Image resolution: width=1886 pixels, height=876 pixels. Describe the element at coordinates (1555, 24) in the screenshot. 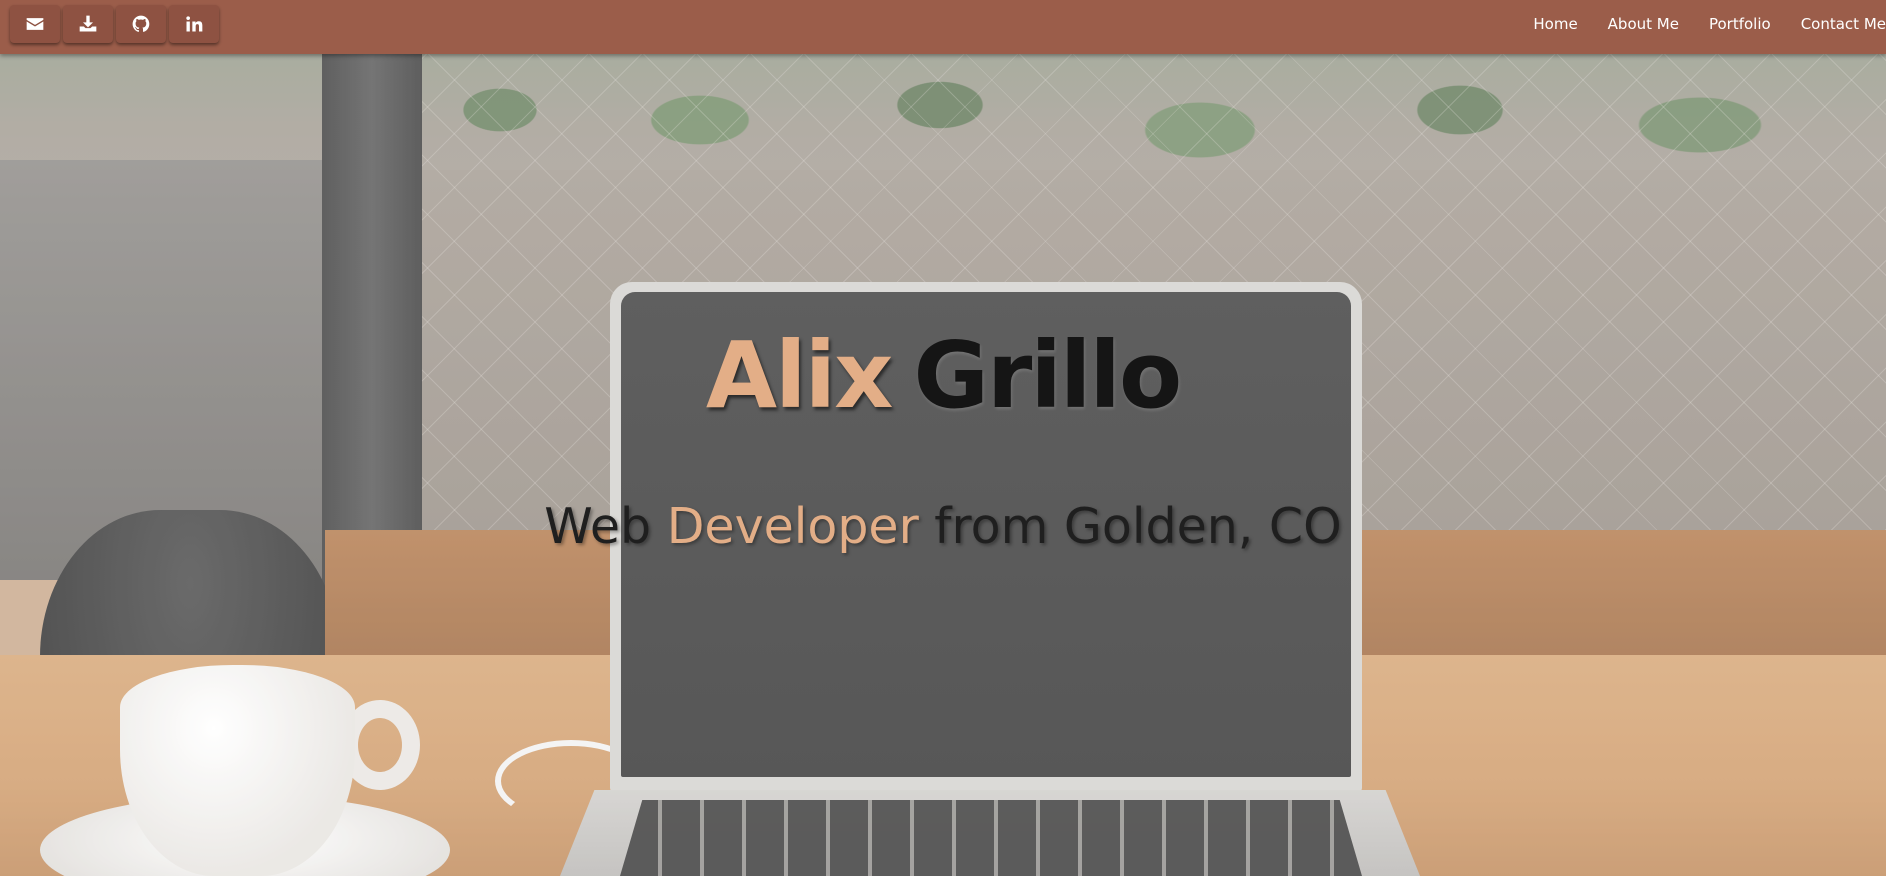

I see `nav-link-home: Home` at that location.